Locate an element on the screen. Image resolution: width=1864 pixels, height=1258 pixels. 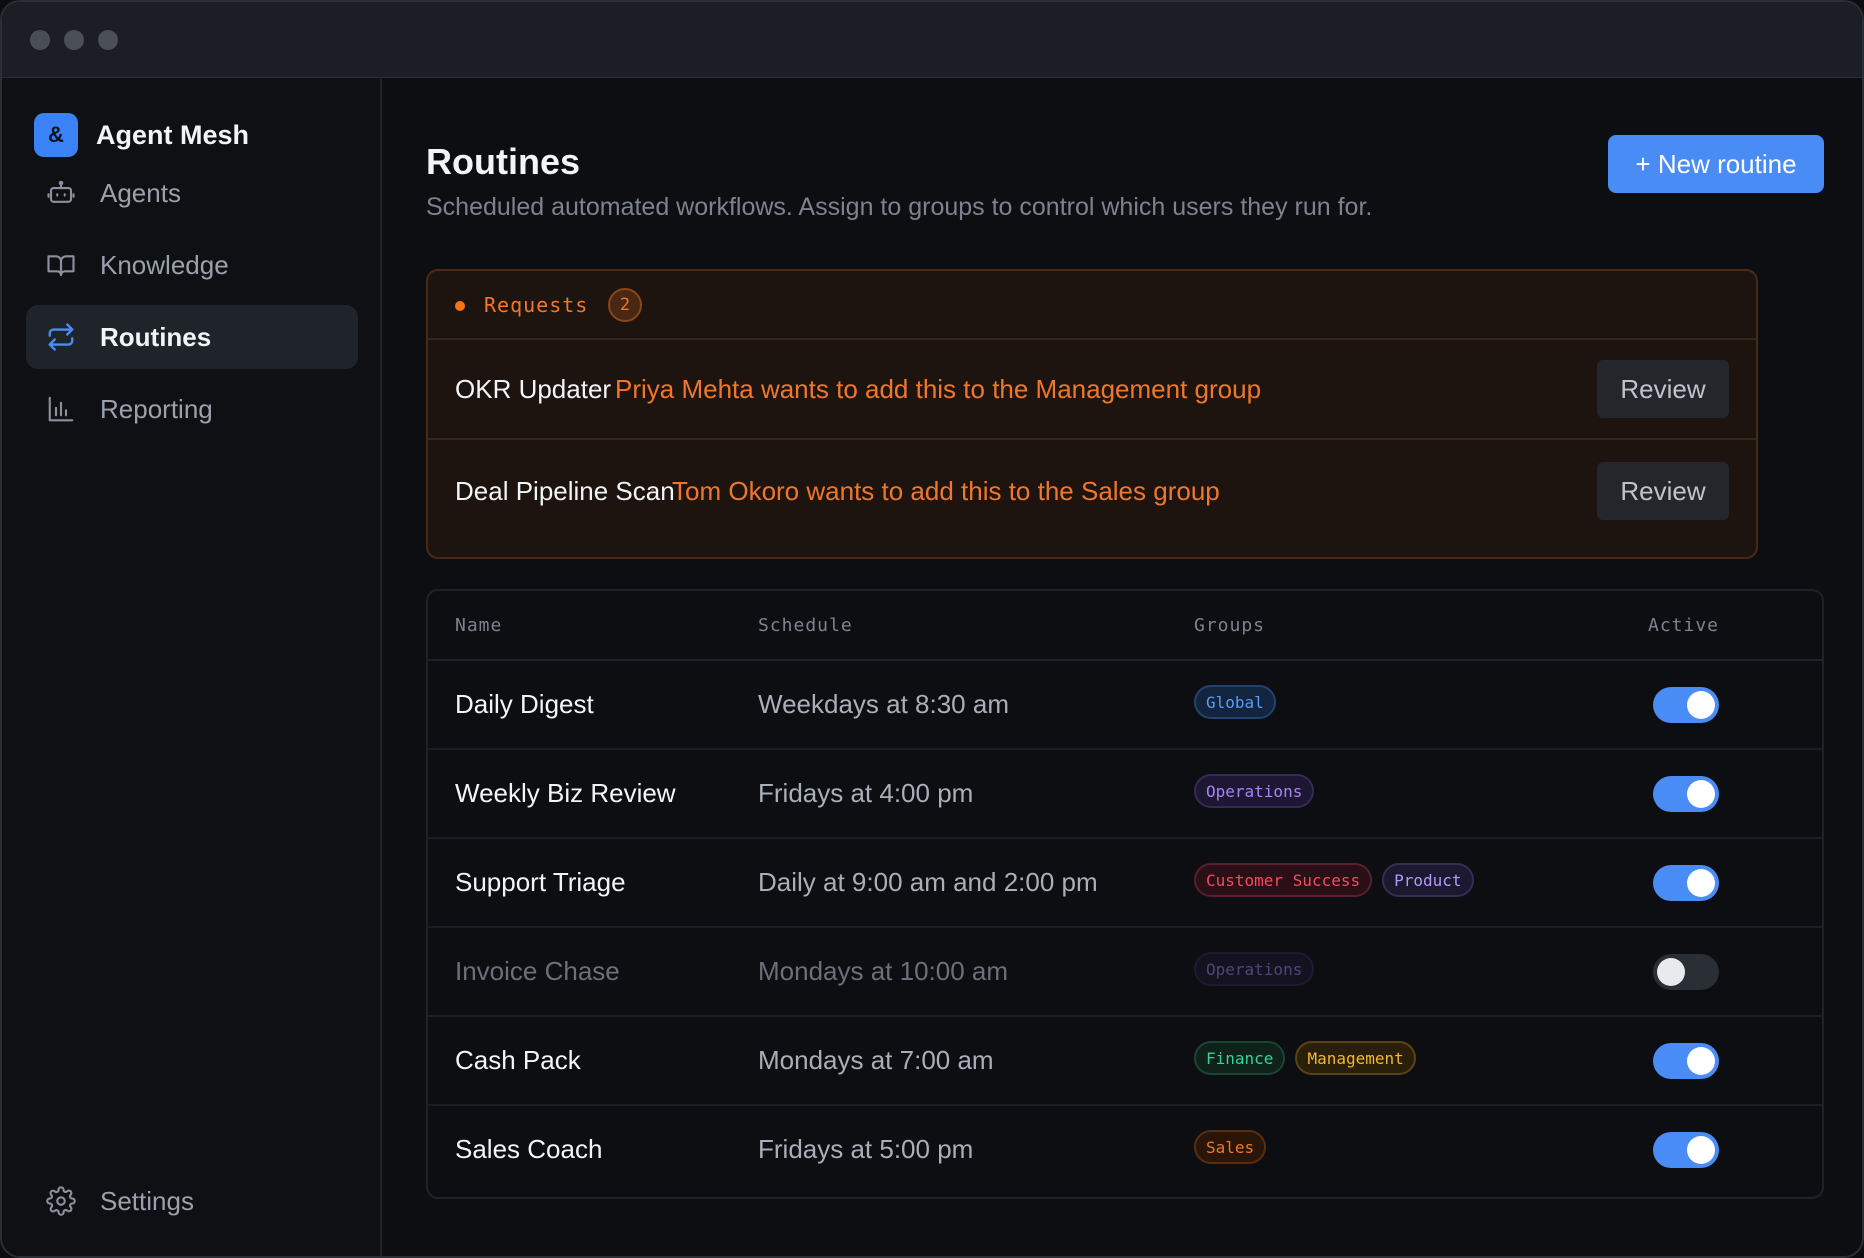
group-tags: Global is located at coordinates (1235, 702).